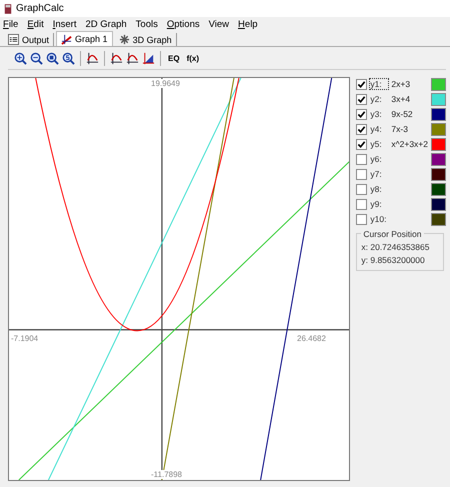  Describe the element at coordinates (35, 24) in the screenshot. I see `menu-item: Edit` at that location.